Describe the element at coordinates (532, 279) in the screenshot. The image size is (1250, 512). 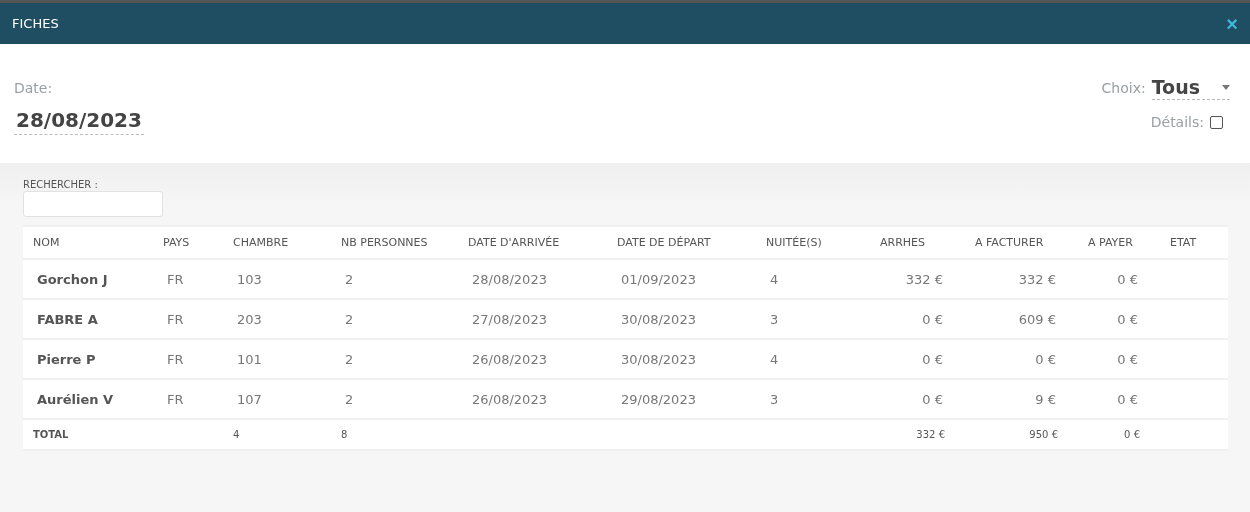
I see `table-cell: 28/08/2023` at that location.